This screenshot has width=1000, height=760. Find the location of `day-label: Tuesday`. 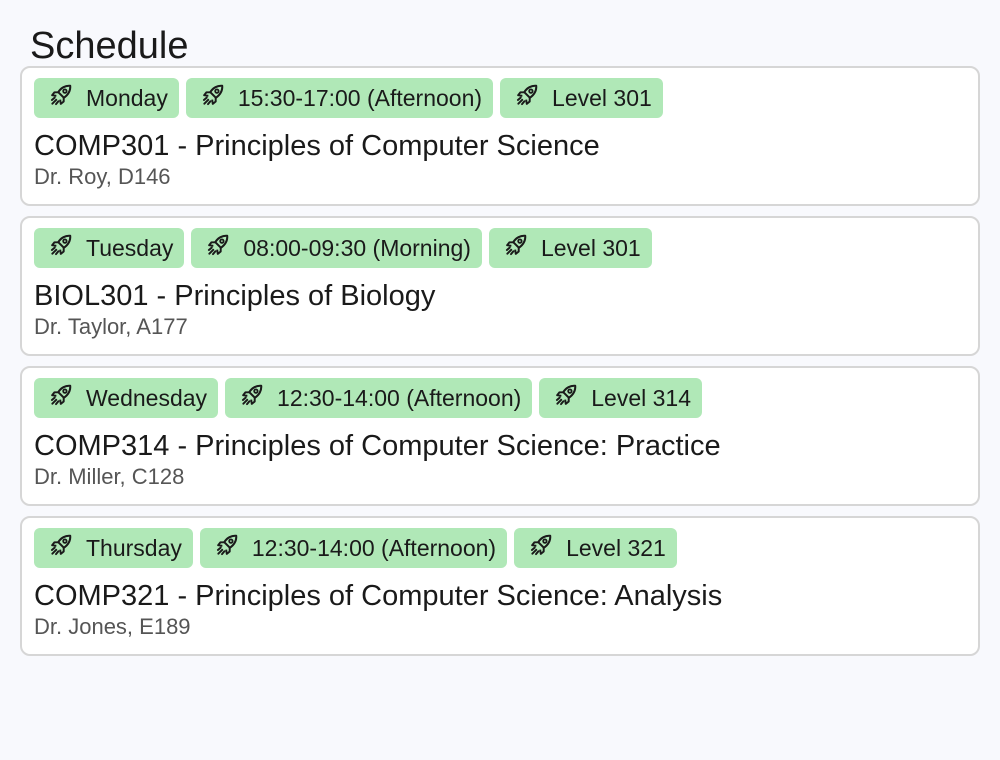

day-label: Tuesday is located at coordinates (130, 247).